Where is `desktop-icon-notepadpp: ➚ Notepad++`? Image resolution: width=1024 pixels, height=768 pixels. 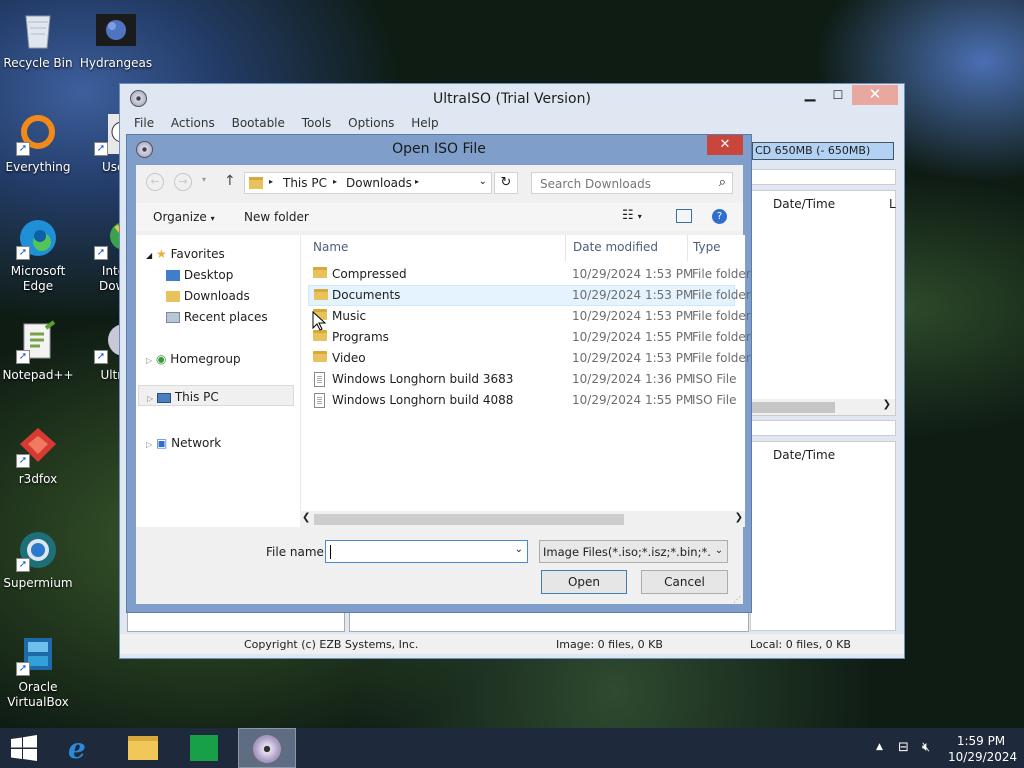 desktop-icon-notepadpp: ➚ Notepad++ is located at coordinates (38, 351).